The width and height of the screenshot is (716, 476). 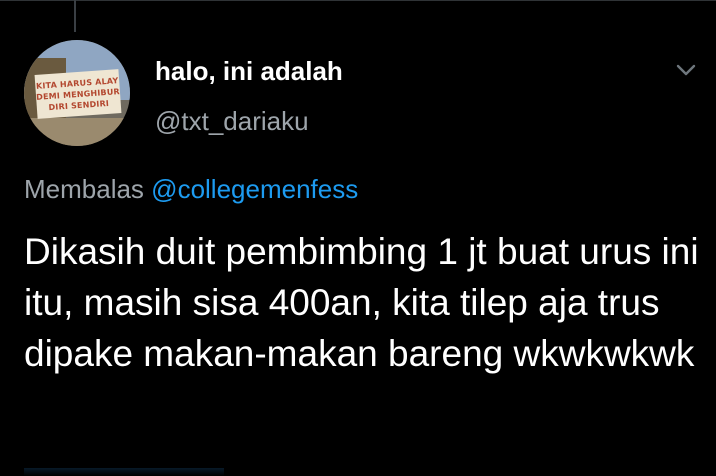 I want to click on top-divider, so click(x=358, y=0).